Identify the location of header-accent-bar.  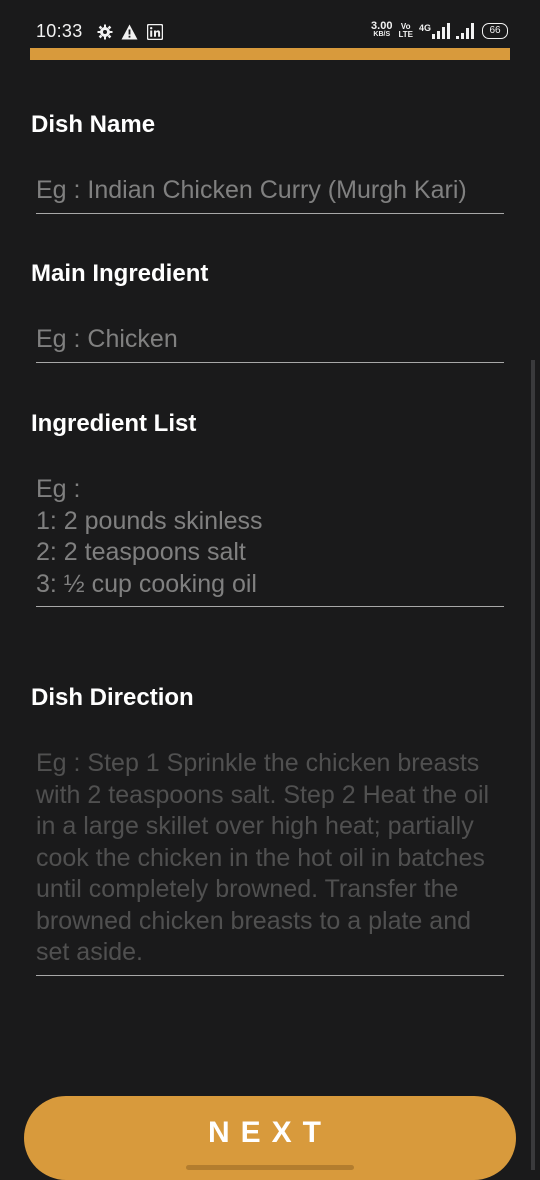
(270, 54).